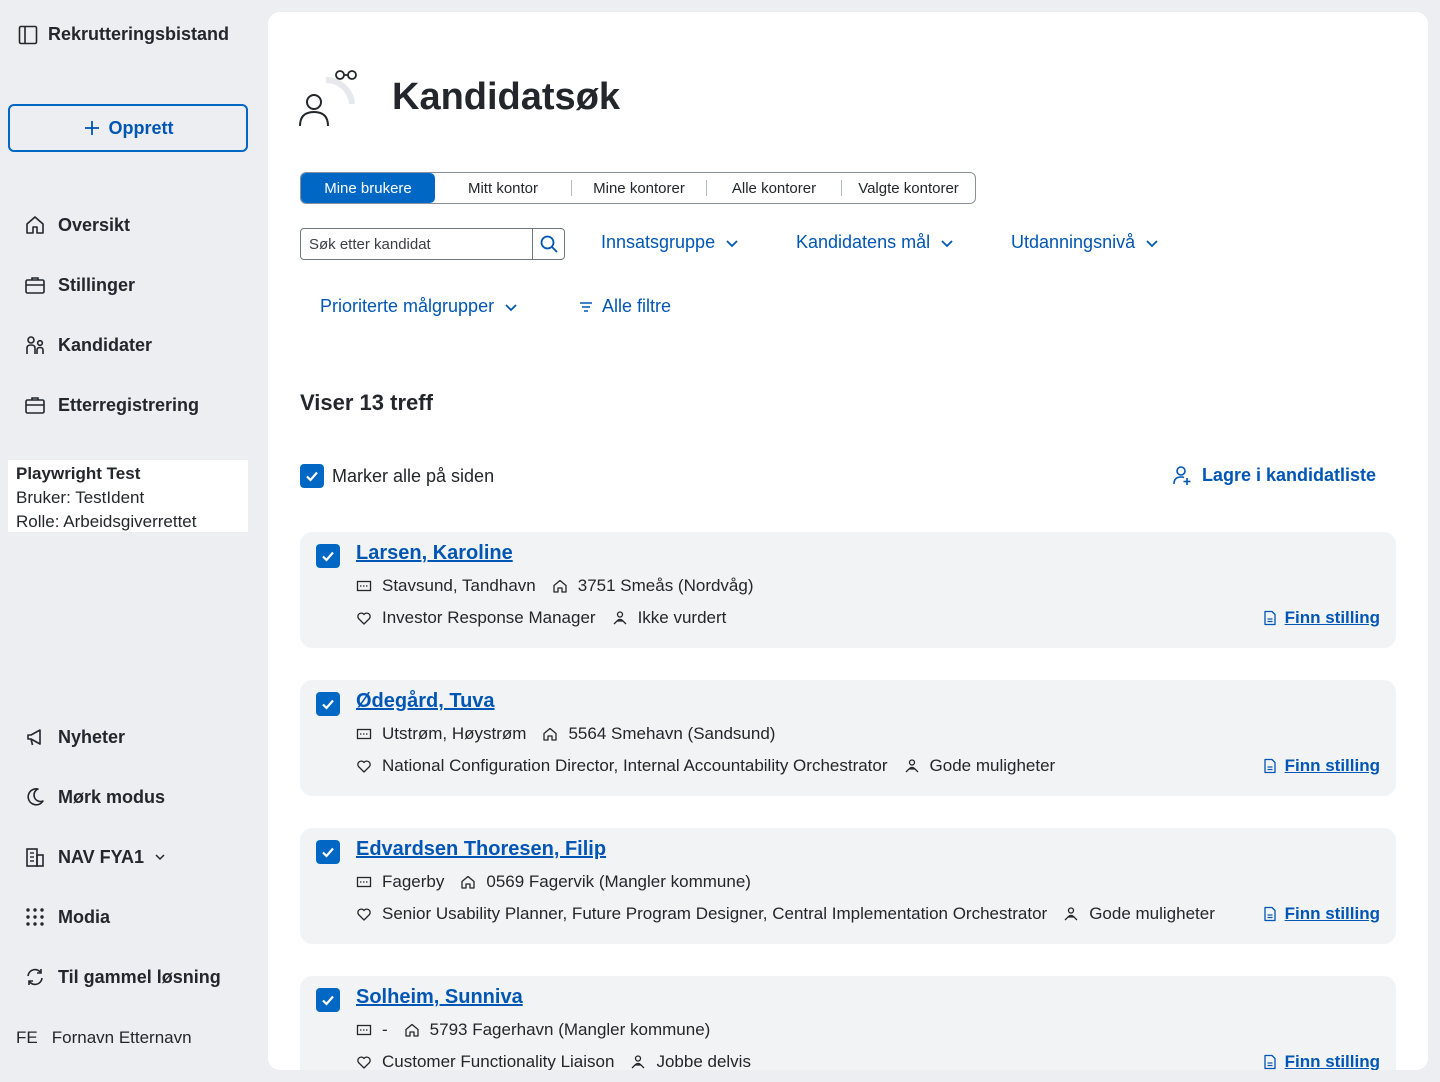 Image resolution: width=1440 pixels, height=1082 pixels. Describe the element at coordinates (329, 99) in the screenshot. I see `candidate-search-illustration-icon` at that location.